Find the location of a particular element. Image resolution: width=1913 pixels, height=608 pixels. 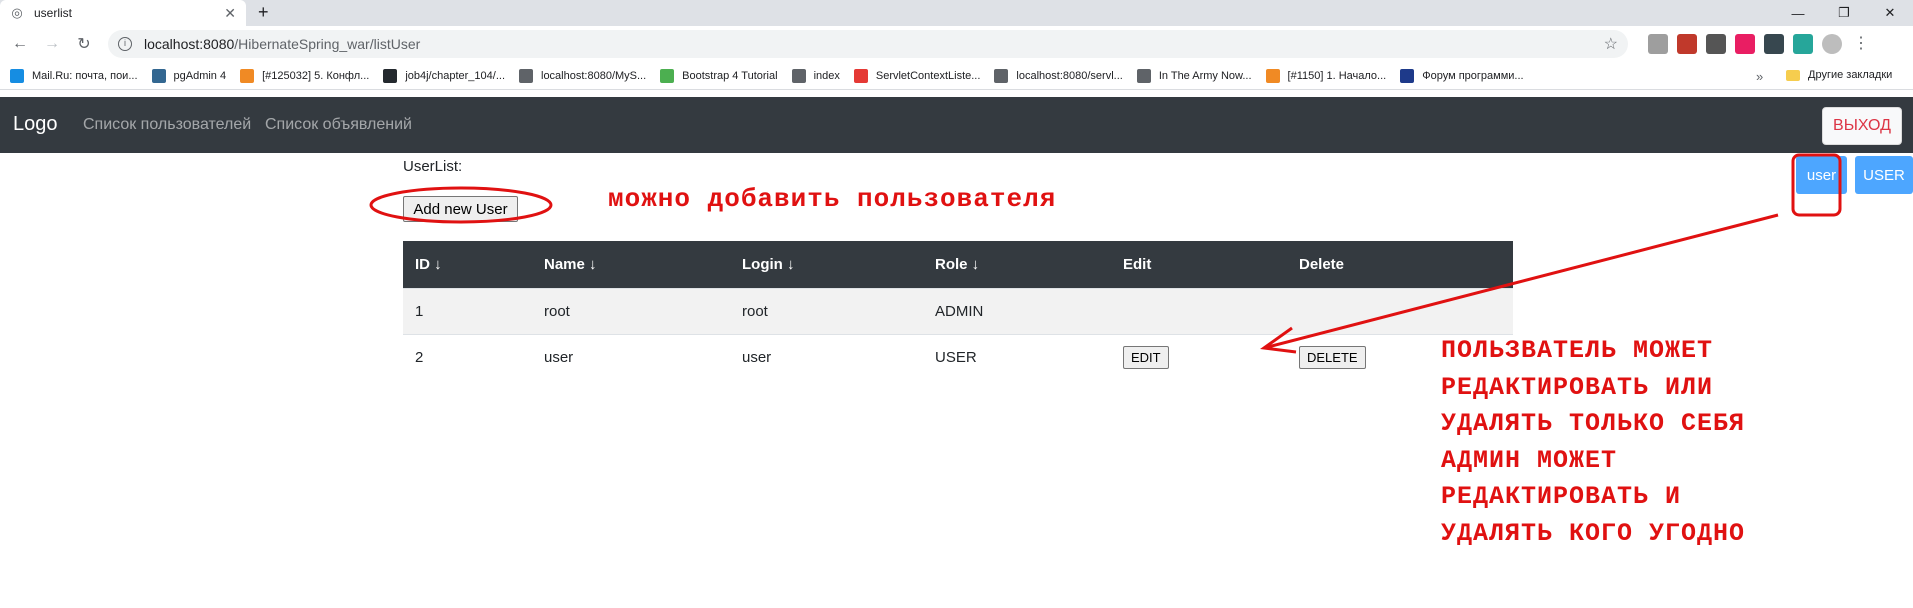

new-tab-icon: + is located at coordinates (263, 12).